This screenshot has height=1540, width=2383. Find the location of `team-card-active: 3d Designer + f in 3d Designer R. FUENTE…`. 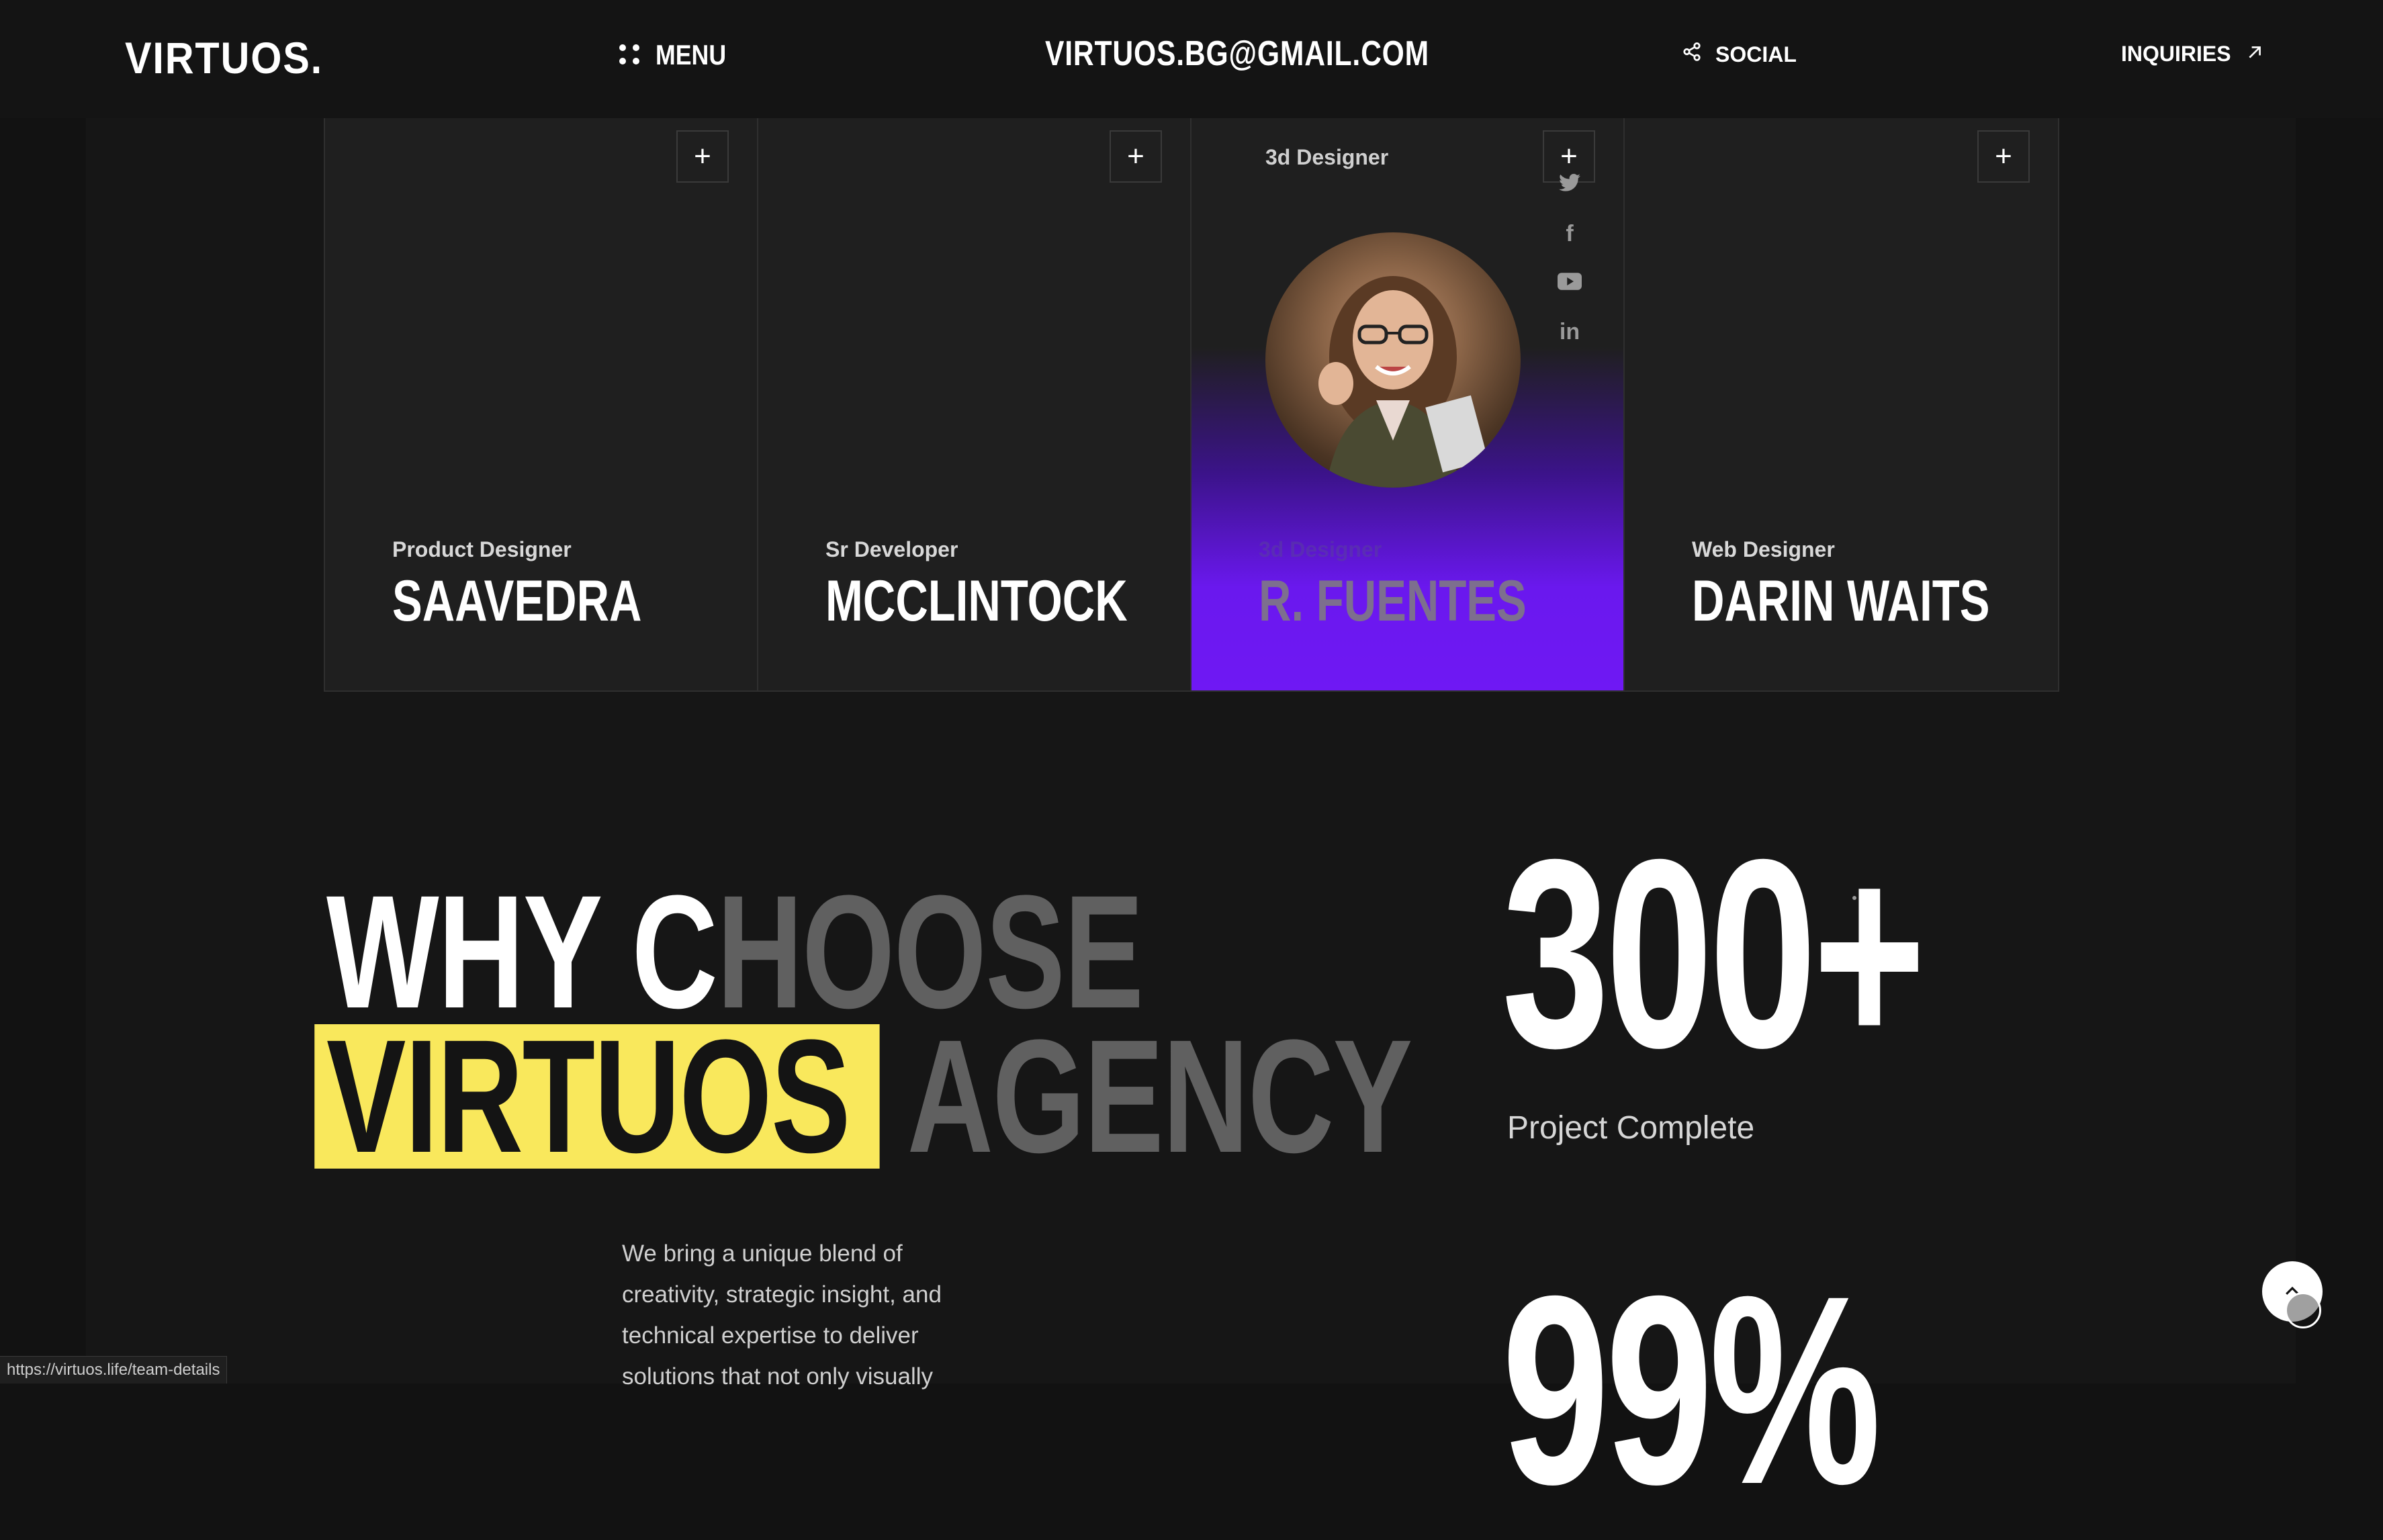

team-card-active: 3d Designer + f in 3d Designer R. FUENTE… is located at coordinates (1409, 404).